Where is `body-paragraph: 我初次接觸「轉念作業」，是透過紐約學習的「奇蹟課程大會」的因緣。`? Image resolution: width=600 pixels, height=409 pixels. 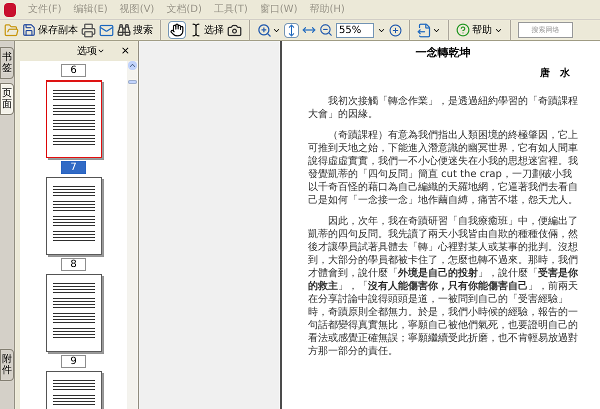 body-paragraph: 我初次接觸「轉念作業」，是透過紐約學習的「奇蹟課程大會」的因緣。 is located at coordinates (443, 107).